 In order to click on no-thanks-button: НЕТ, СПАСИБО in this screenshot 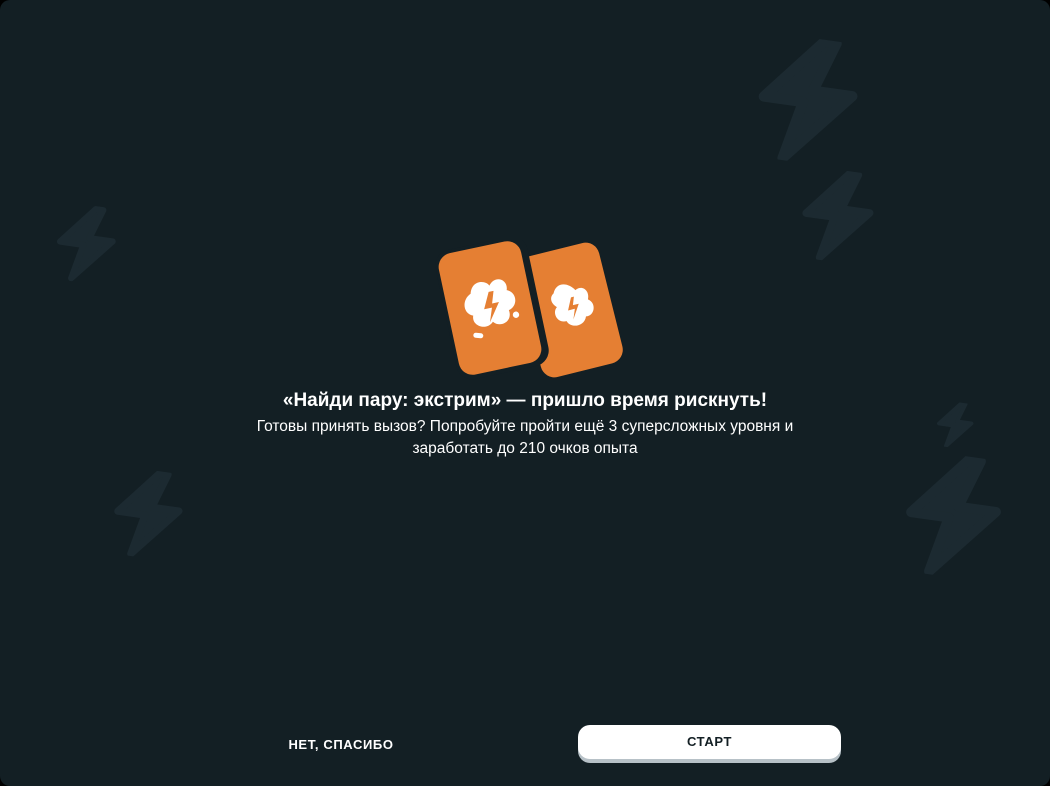, I will do `click(341, 745)`.